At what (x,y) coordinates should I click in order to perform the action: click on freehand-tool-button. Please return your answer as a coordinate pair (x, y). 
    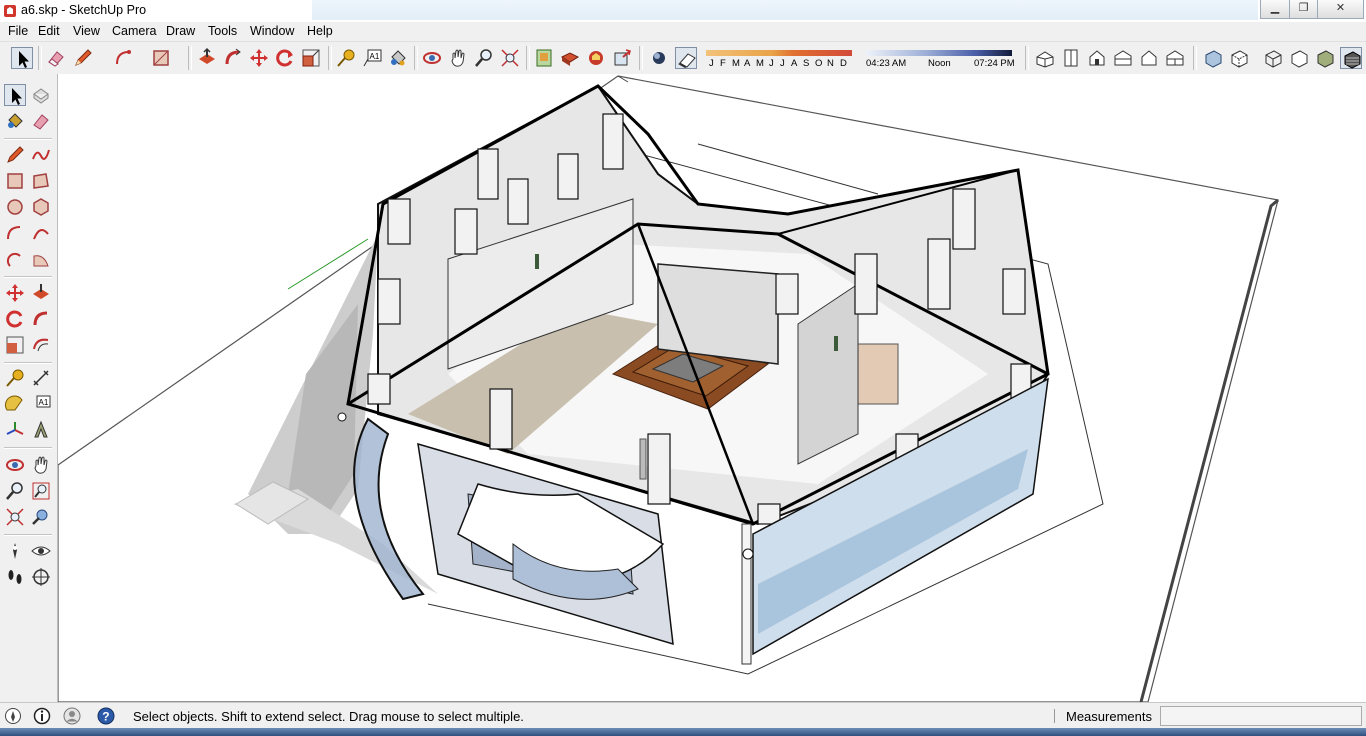
    Looking at the image, I should click on (41, 155).